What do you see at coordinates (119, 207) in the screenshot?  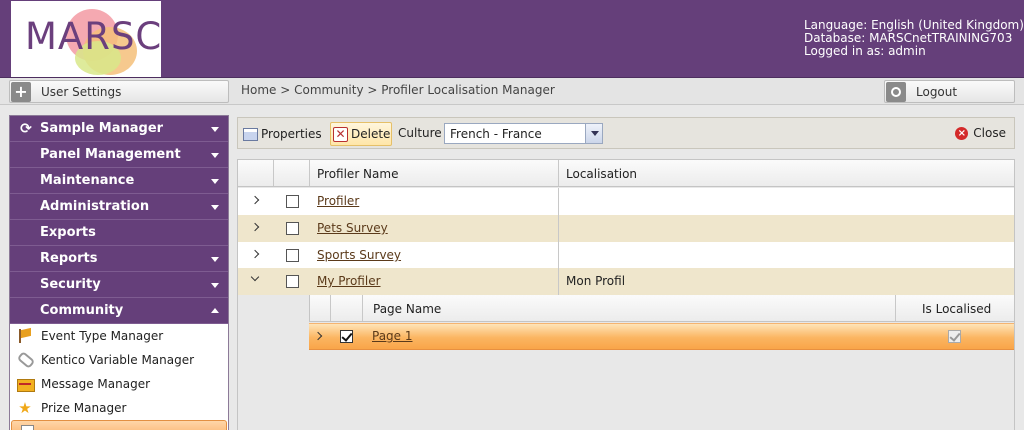 I see `sidebar-item-administration: Administration` at bounding box center [119, 207].